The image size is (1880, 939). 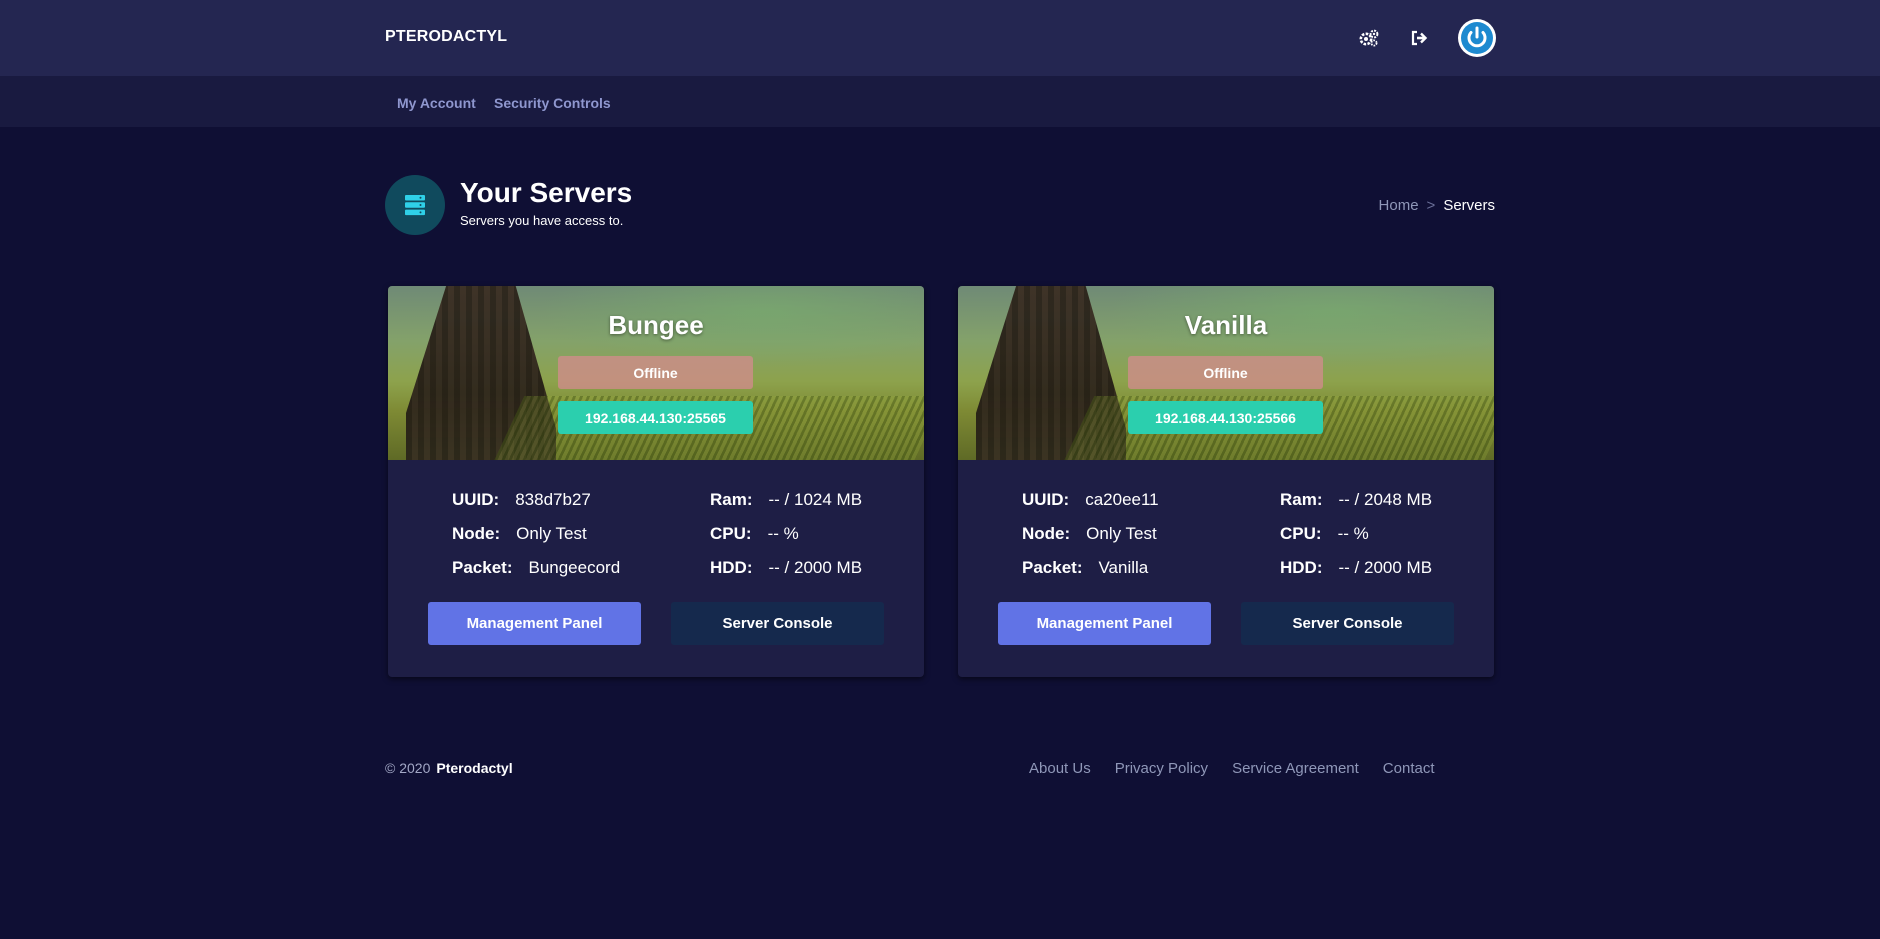 I want to click on footer-link-contact: Contact, so click(x=1409, y=768).